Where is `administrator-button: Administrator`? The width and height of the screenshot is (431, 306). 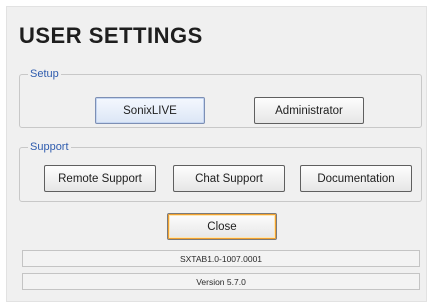
administrator-button: Administrator is located at coordinates (309, 110).